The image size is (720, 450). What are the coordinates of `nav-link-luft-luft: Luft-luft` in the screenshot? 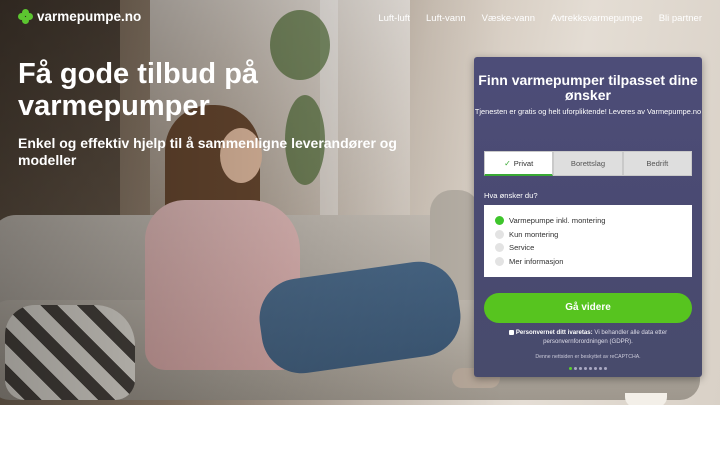 It's located at (394, 18).